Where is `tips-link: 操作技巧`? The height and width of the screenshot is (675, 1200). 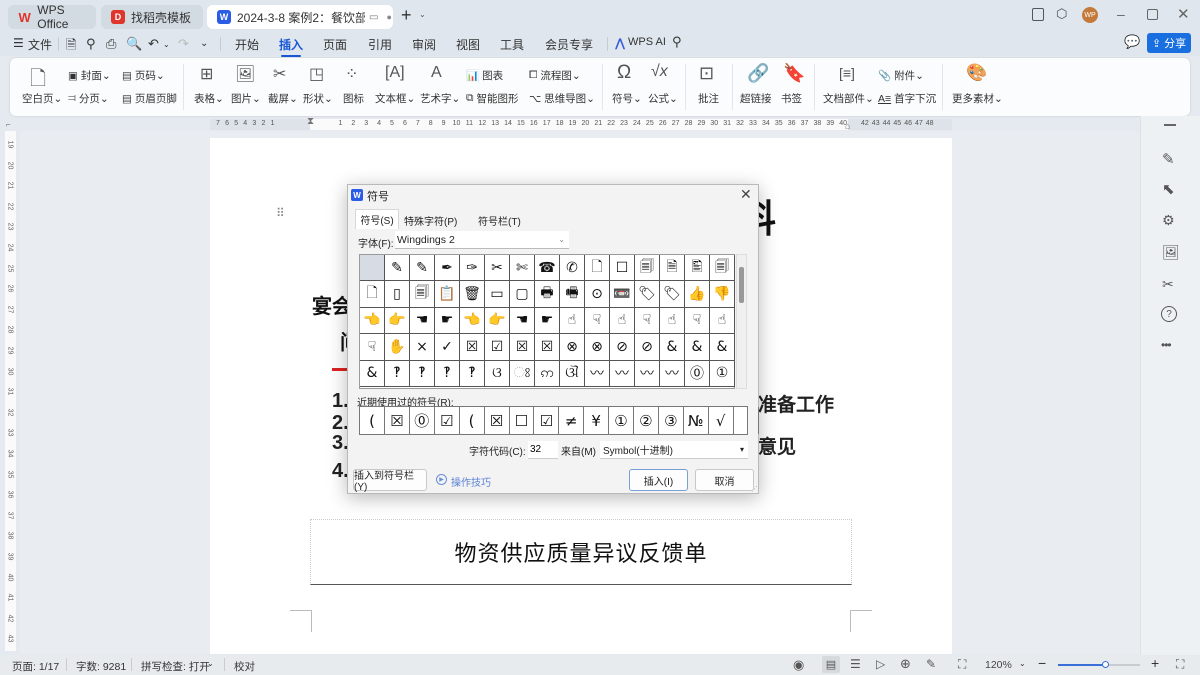 tips-link: 操作技巧 is located at coordinates (471, 481).